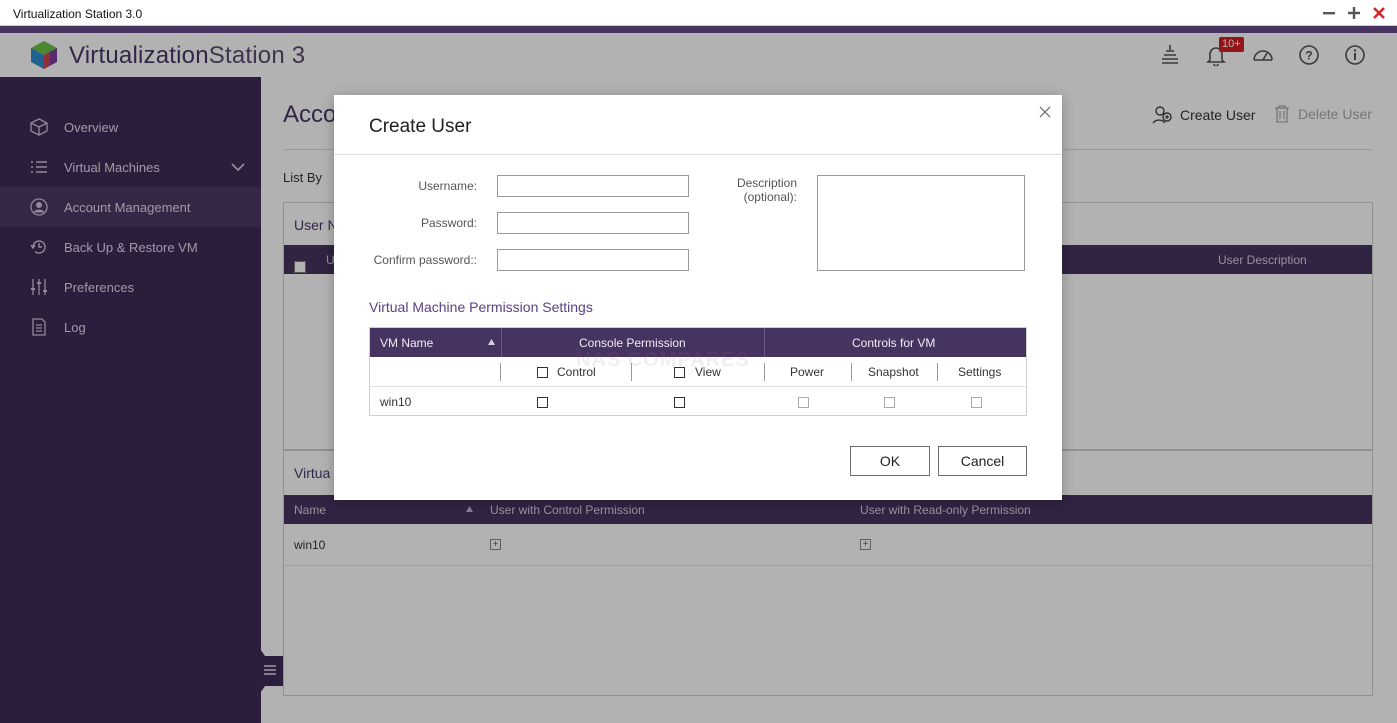  Describe the element at coordinates (698, 29) in the screenshot. I see `accent-strip` at that location.